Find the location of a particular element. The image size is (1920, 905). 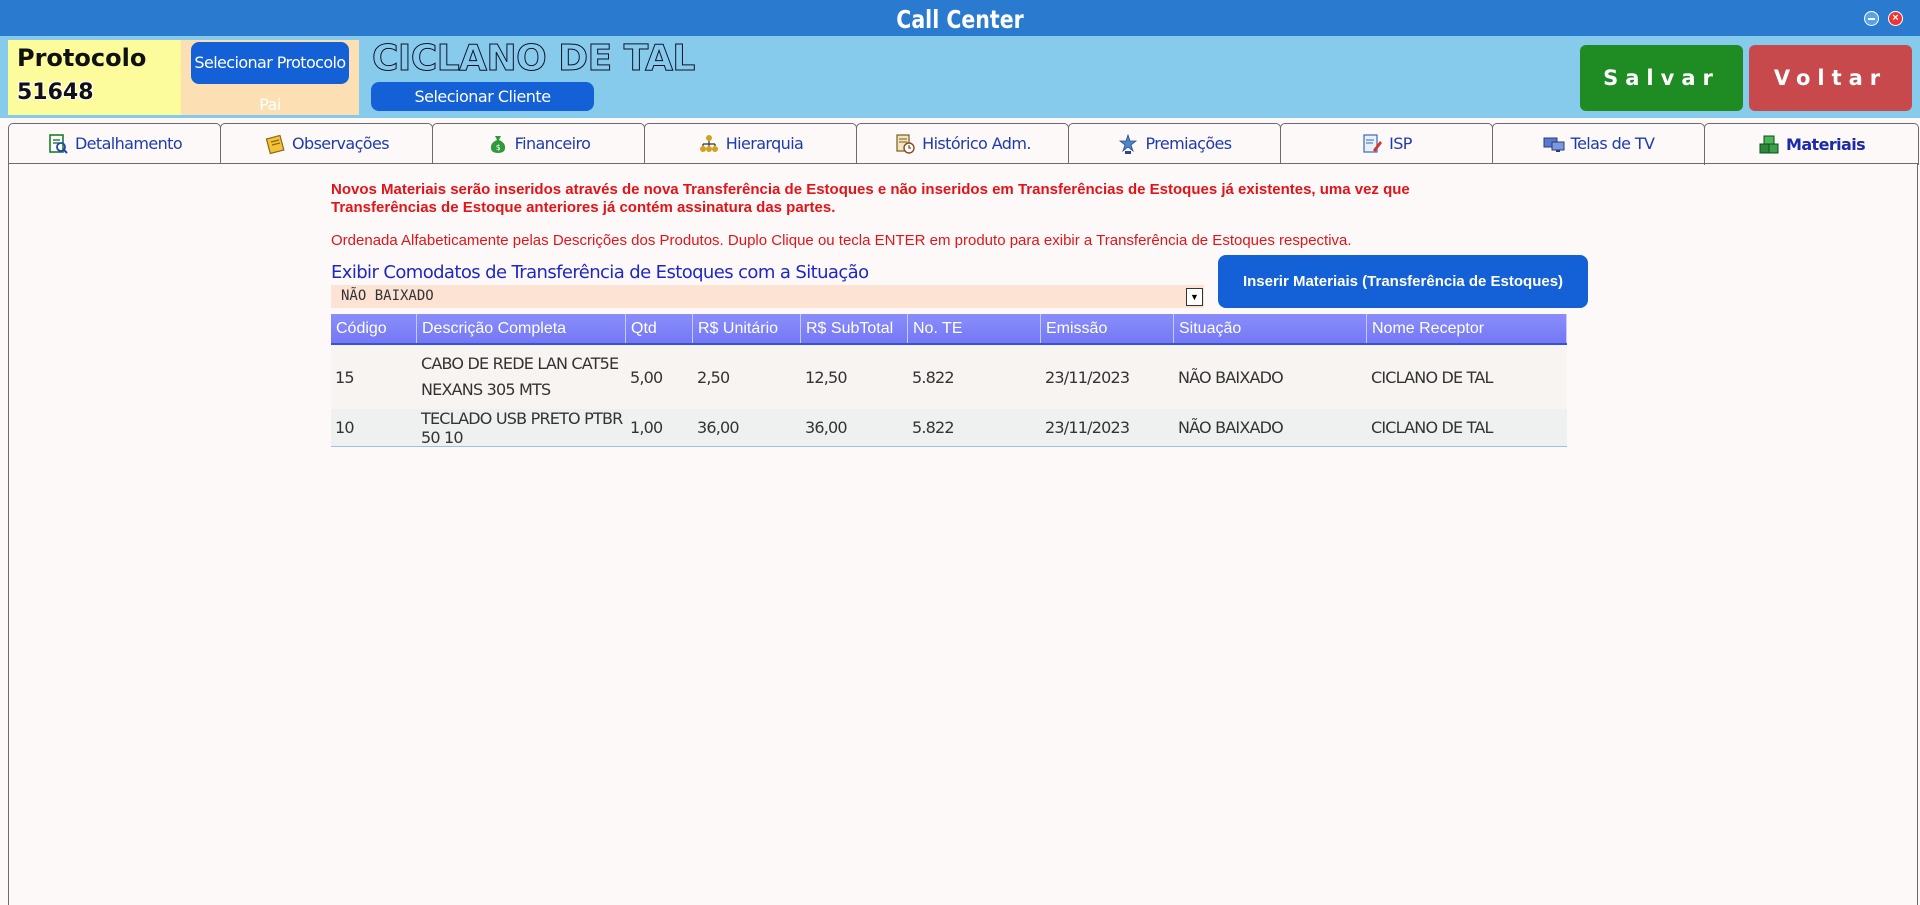

table-cell: 1,00 is located at coordinates (646, 427).